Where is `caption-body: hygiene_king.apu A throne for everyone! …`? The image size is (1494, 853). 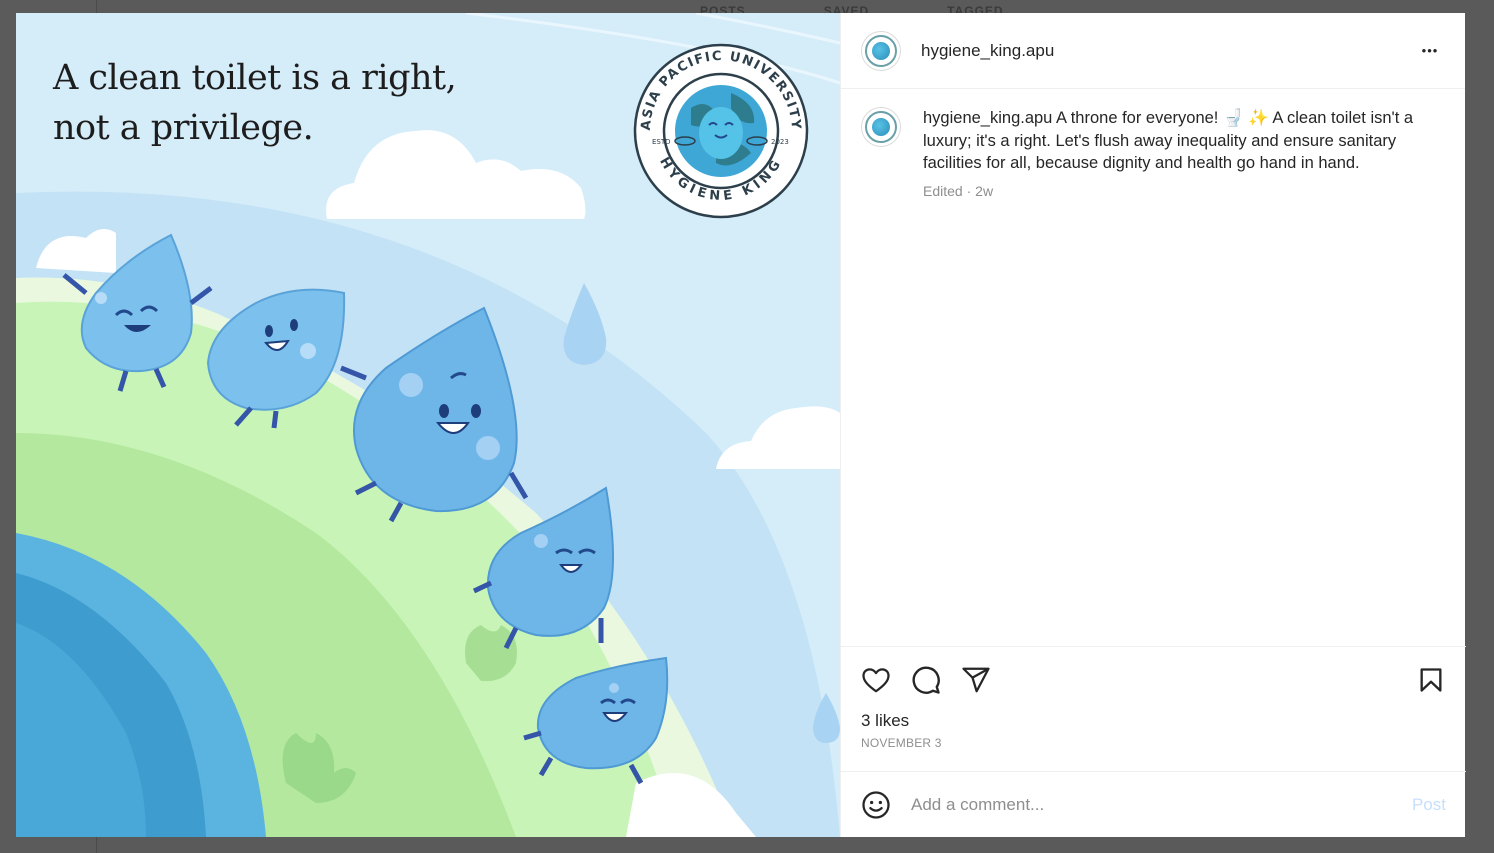
caption-body: hygiene_king.apu A throne for everyone! … is located at coordinates (1173, 153).